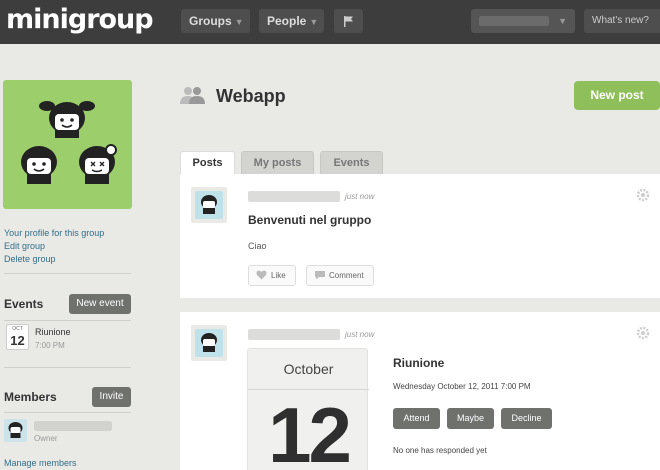 The width and height of the screenshot is (660, 470). I want to click on tab-posts: Posts, so click(207, 163).